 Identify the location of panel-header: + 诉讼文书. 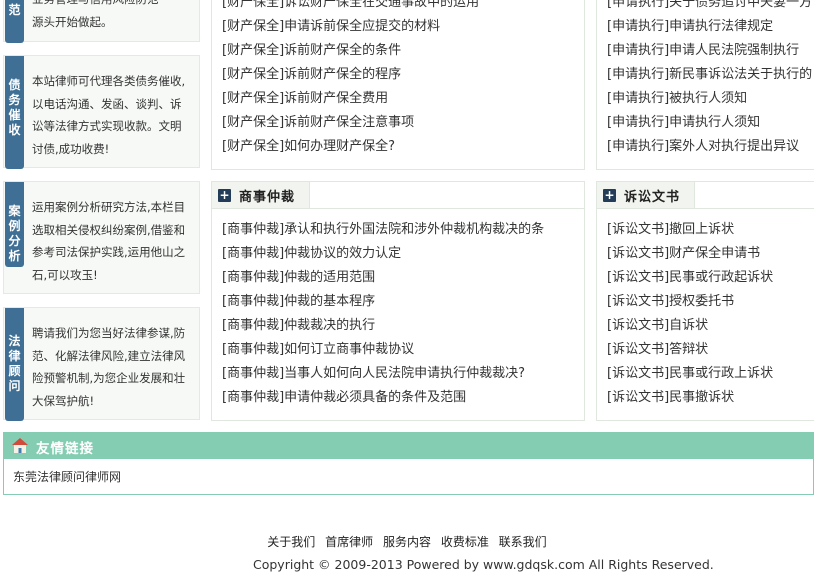
(705, 195).